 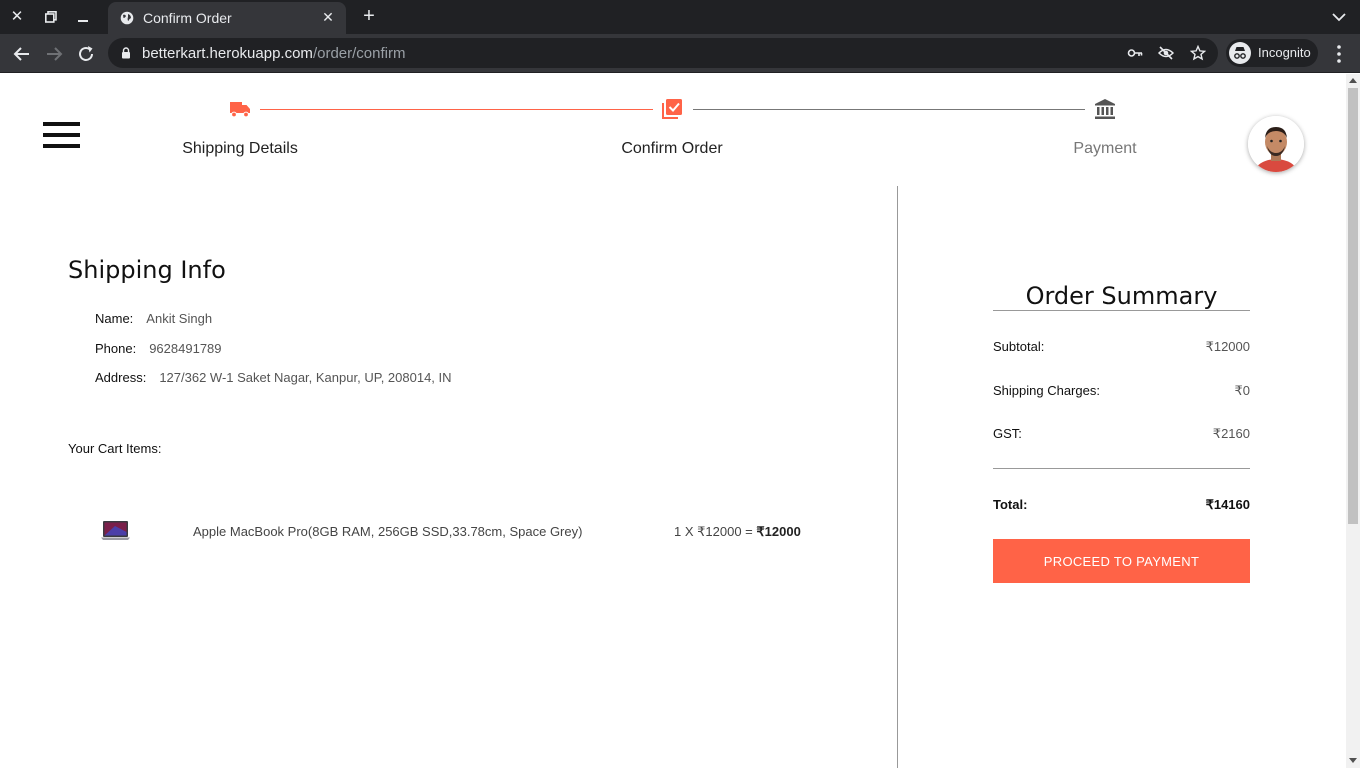 What do you see at coordinates (359, 53) in the screenshot?
I see `url-path: /order/confirm` at bounding box center [359, 53].